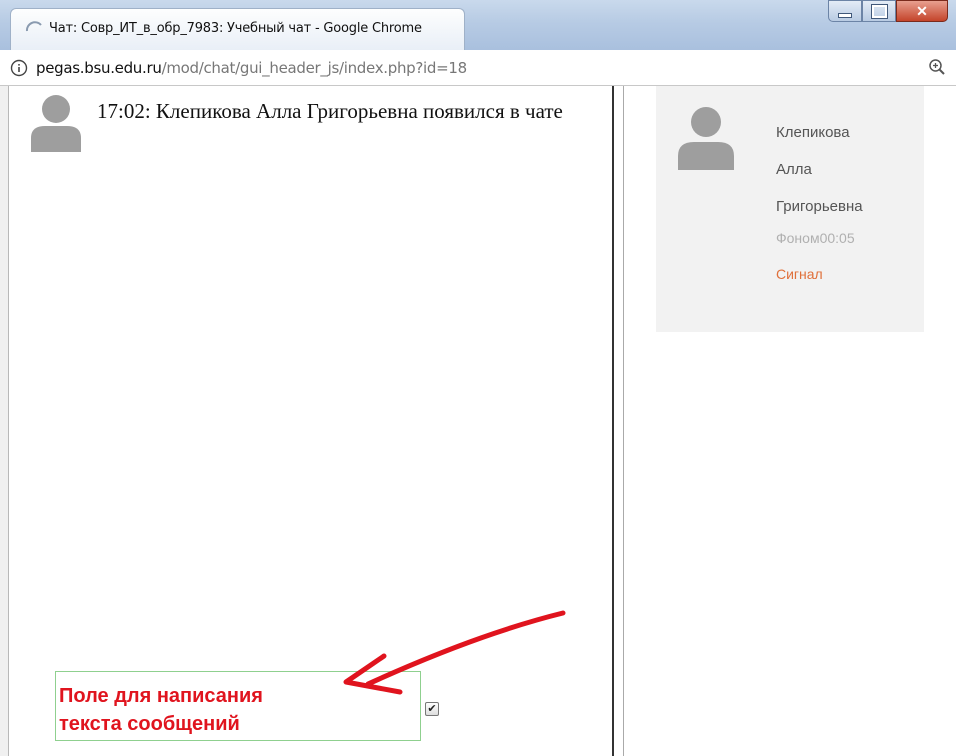 The width and height of the screenshot is (956, 756). I want to click on user-name-line-3: Григорьевна, so click(819, 206).